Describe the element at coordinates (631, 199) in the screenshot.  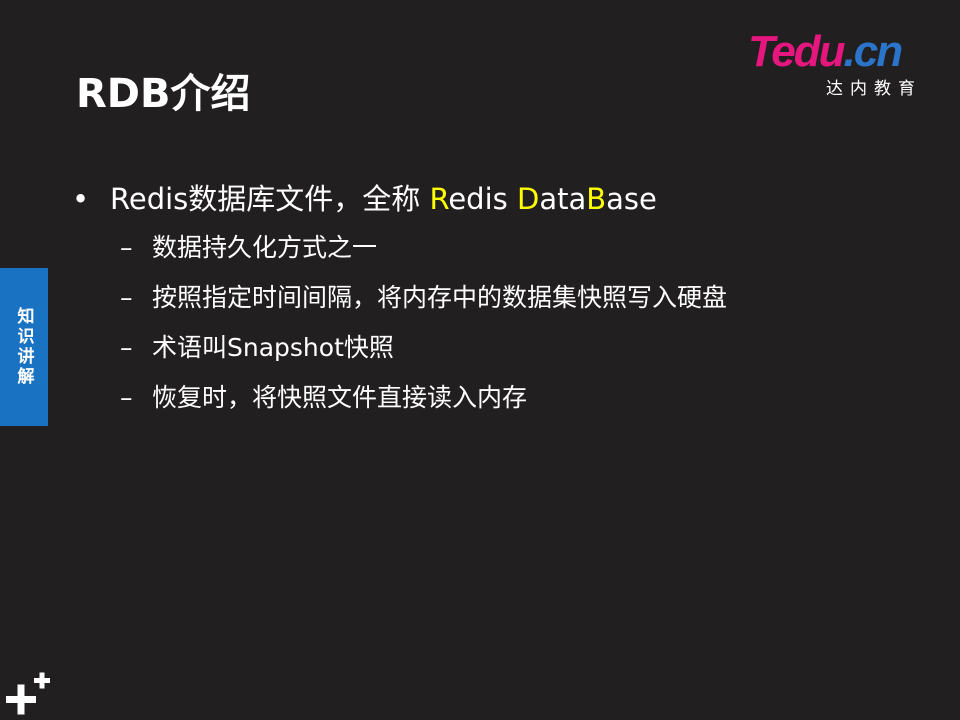
I see `bullet-text-suffix: ase` at that location.